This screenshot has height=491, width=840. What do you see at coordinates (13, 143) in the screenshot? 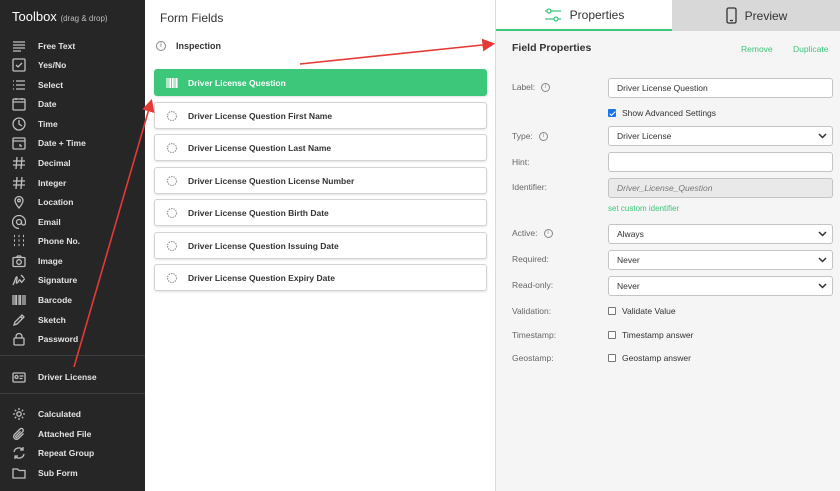
I see `calendar-clock-icon` at bounding box center [13, 143].